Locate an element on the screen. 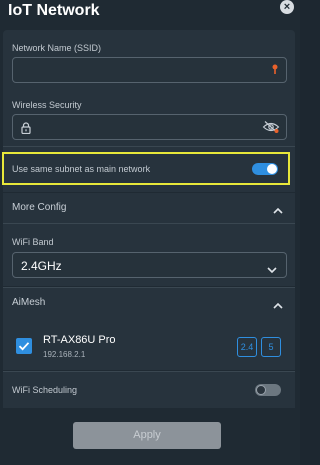 The height and width of the screenshot is (465, 320). wifi-band-card: WiFi Band 2.4GHz is located at coordinates (149, 255).